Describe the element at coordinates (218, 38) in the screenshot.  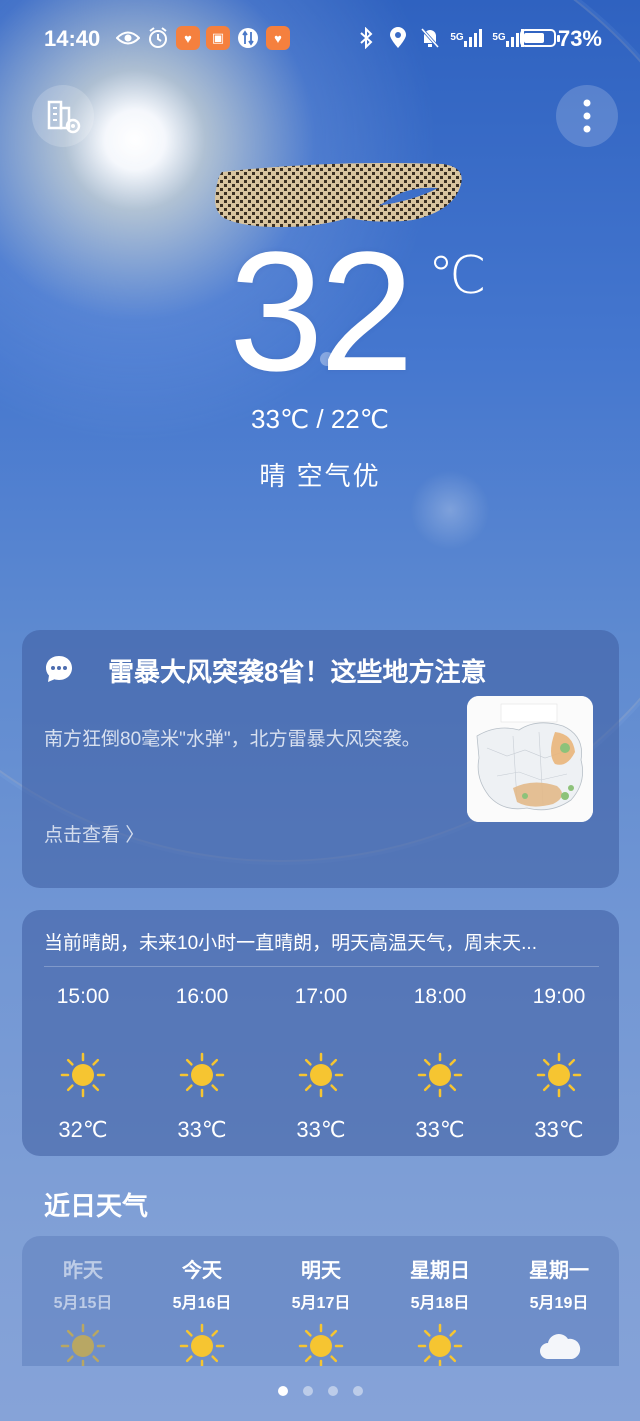
I see `app-gift-icon: ▣` at that location.